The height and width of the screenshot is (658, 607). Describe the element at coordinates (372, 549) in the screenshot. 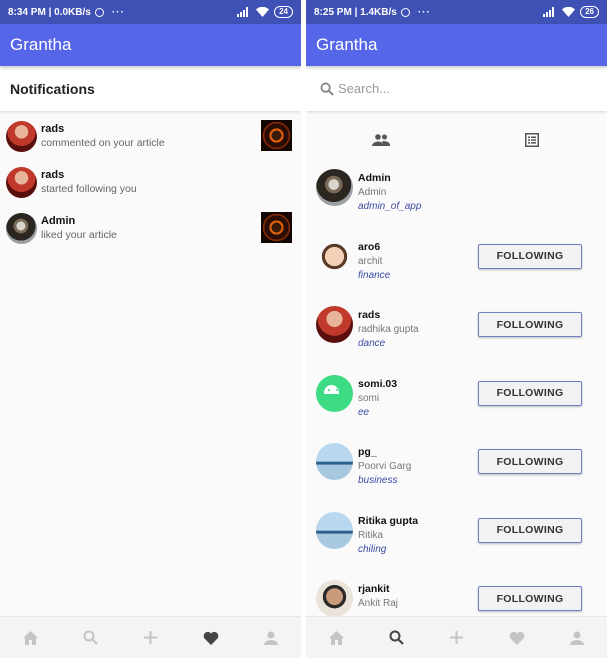

I see `user-category: chiling` at that location.